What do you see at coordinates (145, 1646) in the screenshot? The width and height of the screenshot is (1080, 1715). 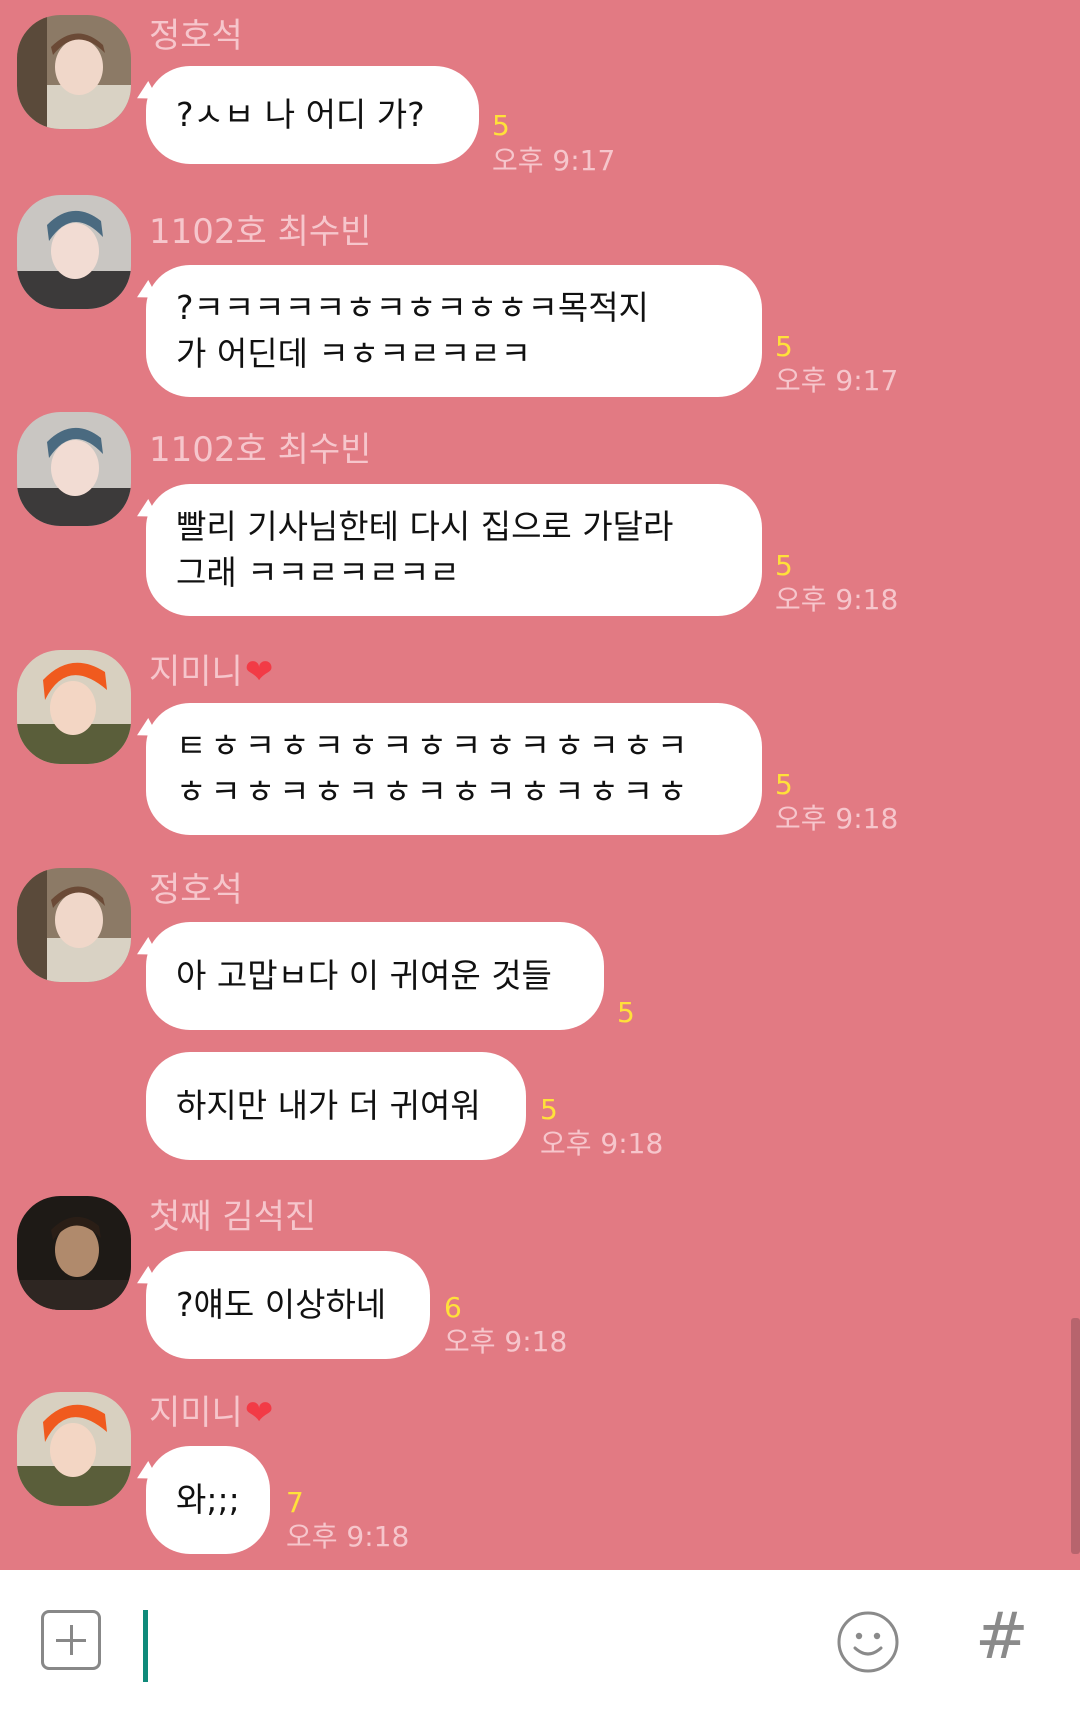 I see `message-input` at bounding box center [145, 1646].